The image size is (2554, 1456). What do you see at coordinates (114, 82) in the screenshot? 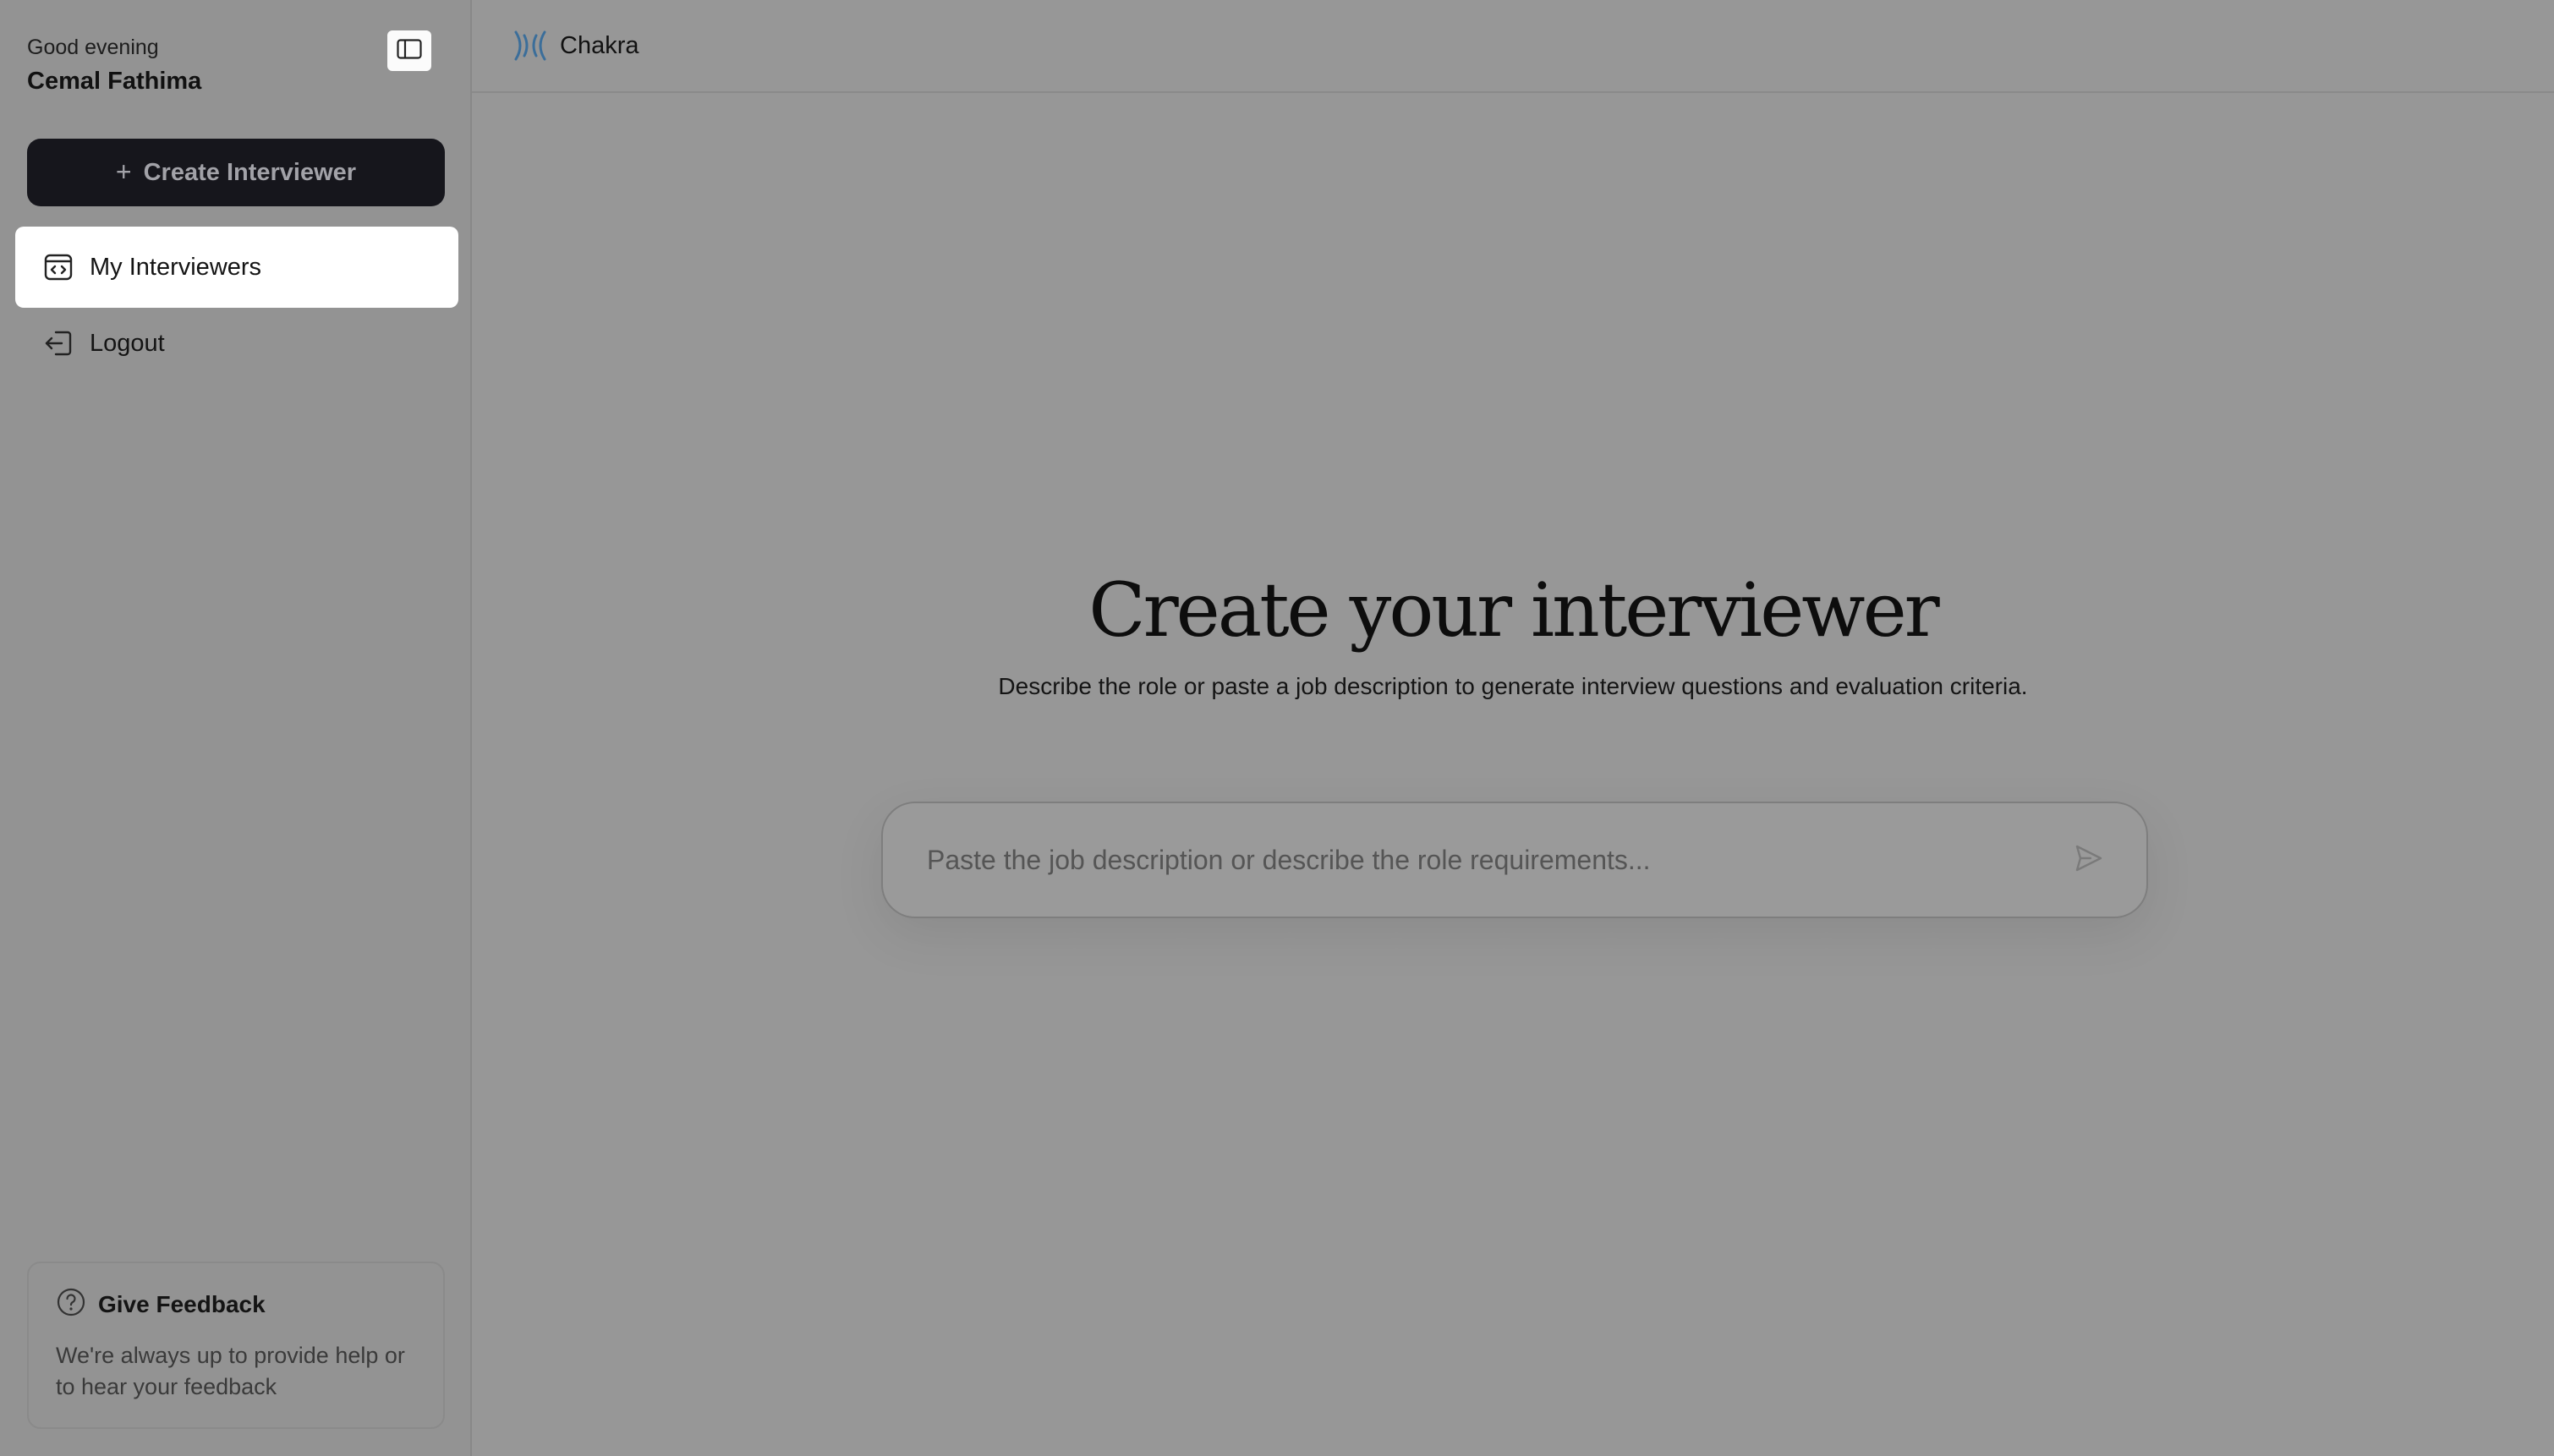
I see `user-name: Cemal Fathima` at bounding box center [114, 82].